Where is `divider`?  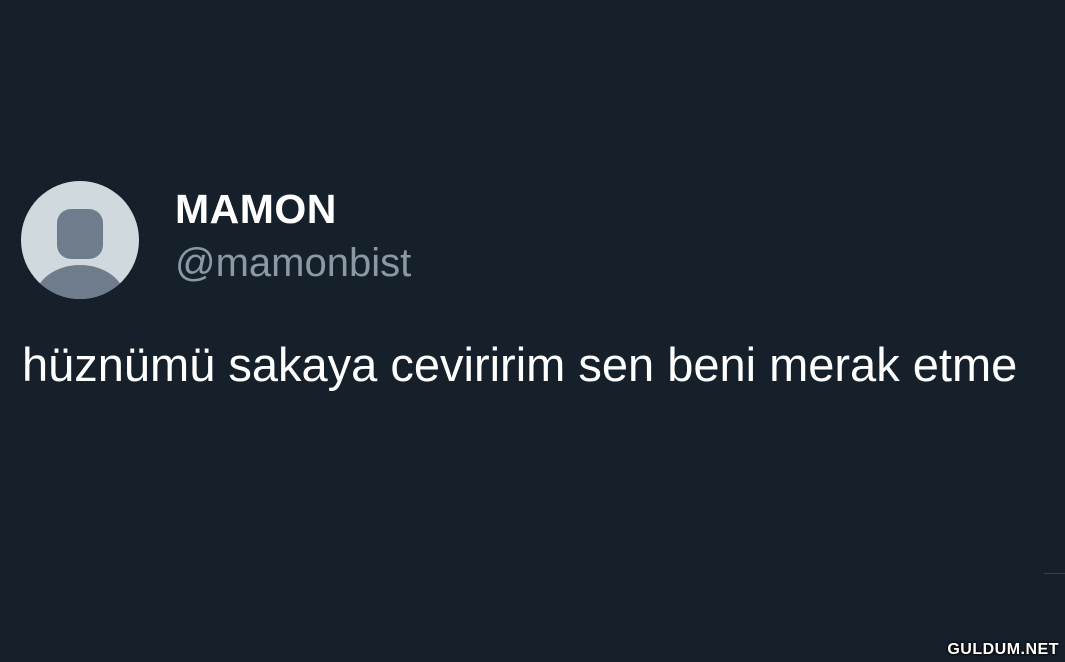 divider is located at coordinates (1054, 573).